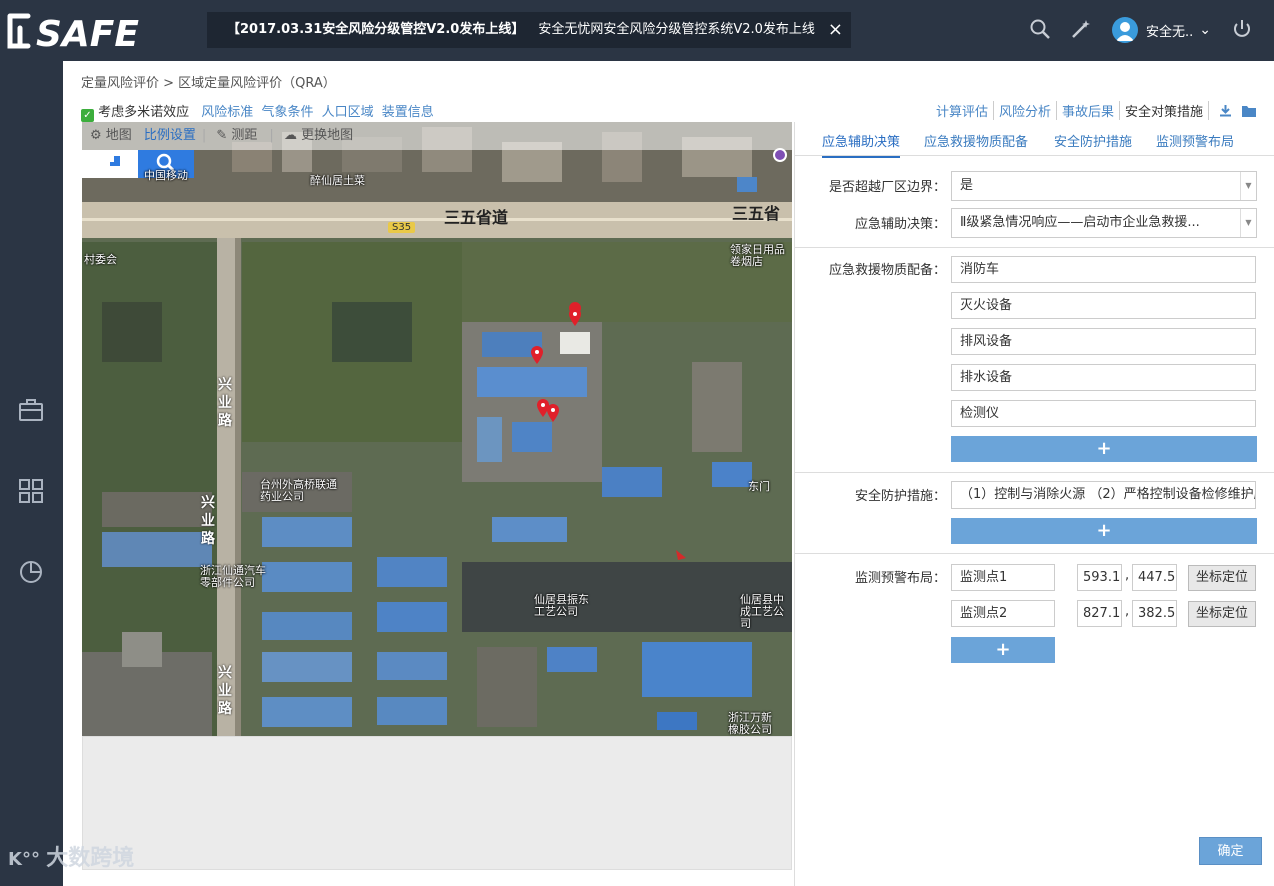 This screenshot has height=886, width=1274. What do you see at coordinates (227, 112) in the screenshot?
I see `risk-standard-link: 风险标准` at bounding box center [227, 112].